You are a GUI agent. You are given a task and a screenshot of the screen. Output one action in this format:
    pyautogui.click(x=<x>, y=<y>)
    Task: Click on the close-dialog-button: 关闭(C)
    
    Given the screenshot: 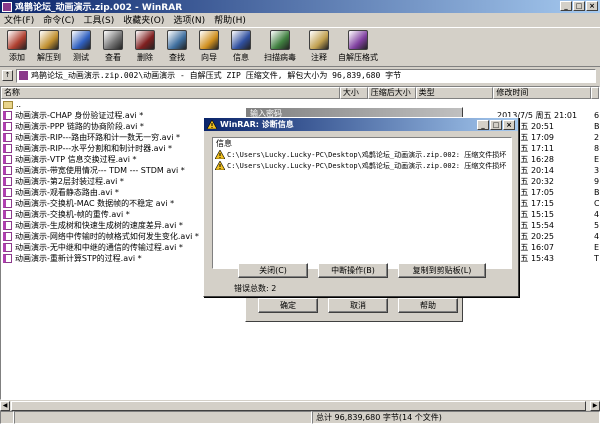 What is the action you would take?
    pyautogui.click(x=273, y=270)
    